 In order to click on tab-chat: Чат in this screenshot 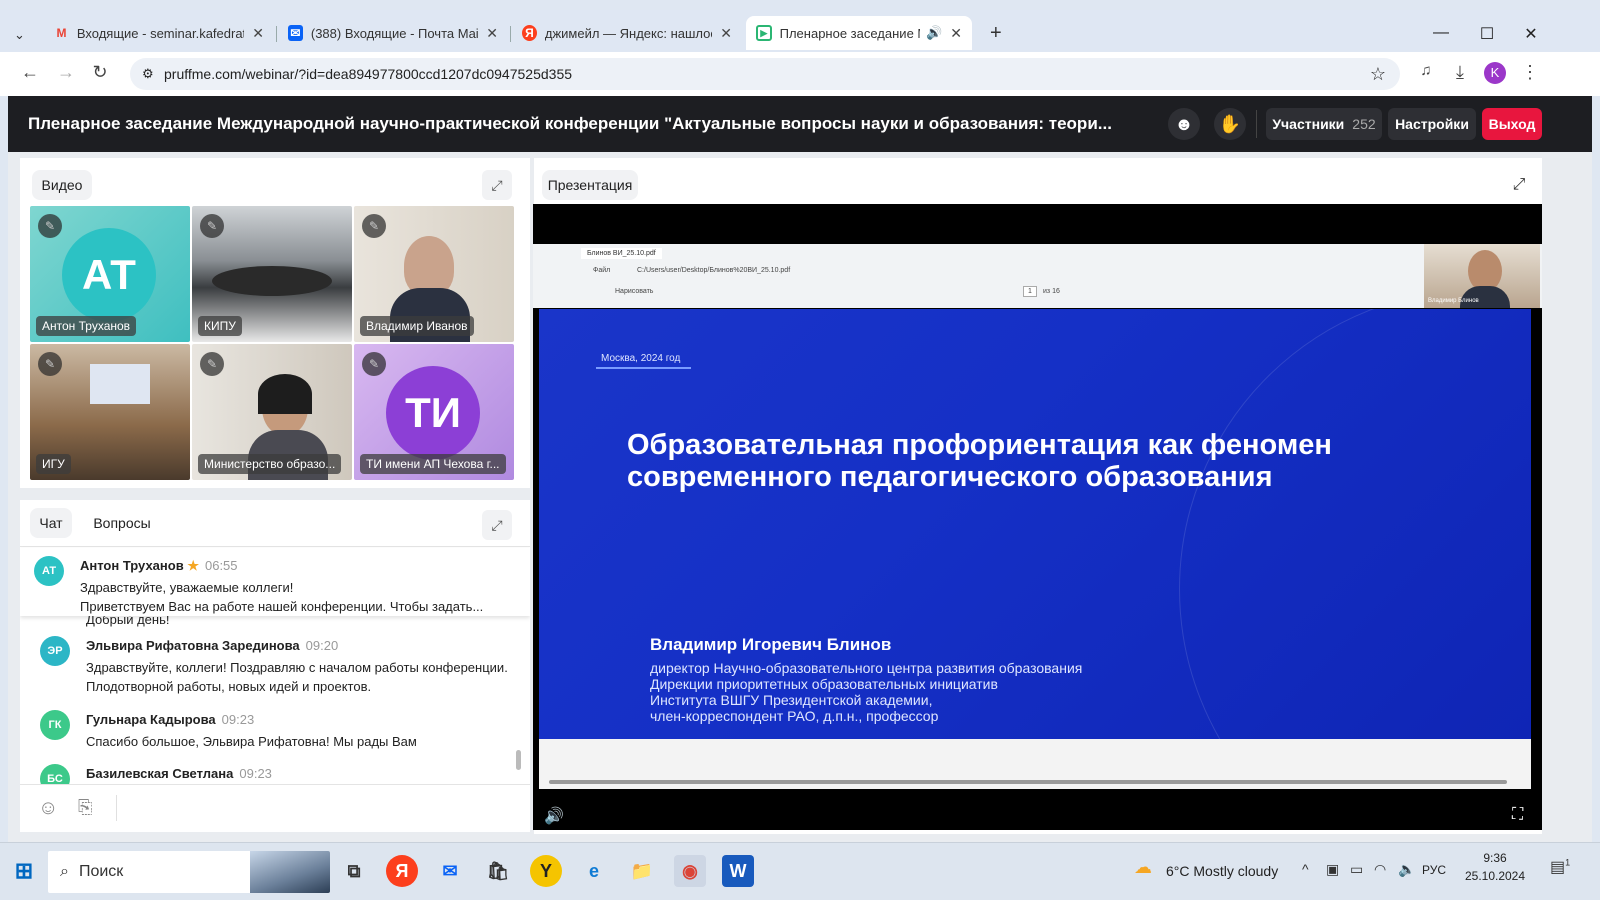, I will do `click(51, 523)`.